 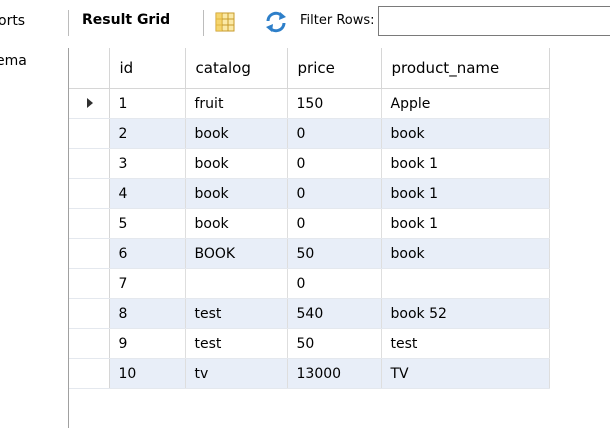 I want to click on result-toolbar: Result Grid Filter Rows:, so click(x=339, y=22).